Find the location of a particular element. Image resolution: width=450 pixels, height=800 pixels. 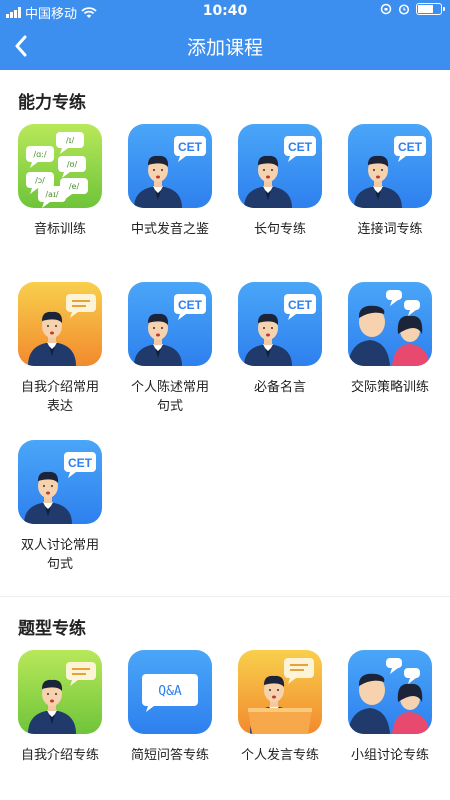

course-item: CET 长句专练 is located at coordinates (280, 181).